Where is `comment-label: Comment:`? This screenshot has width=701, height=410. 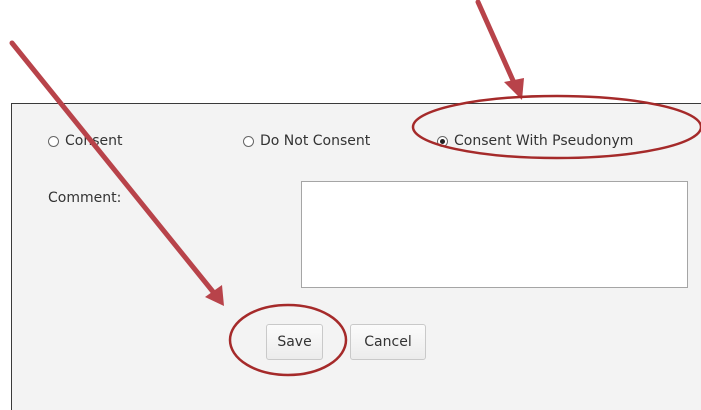 comment-label: Comment: is located at coordinates (85, 198).